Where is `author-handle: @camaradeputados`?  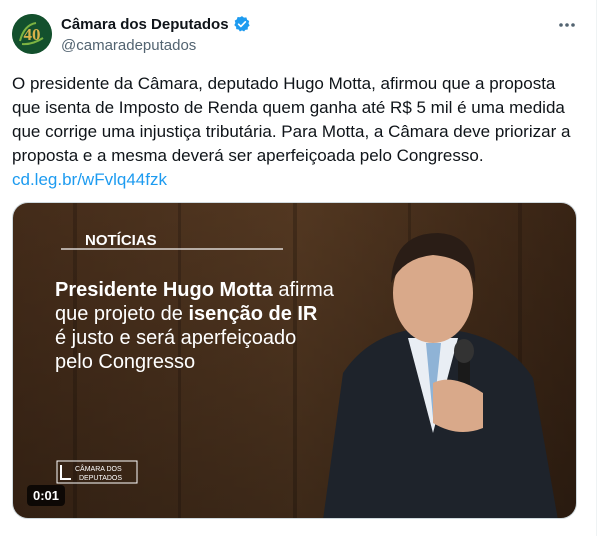 author-handle: @camaradeputados is located at coordinates (156, 45).